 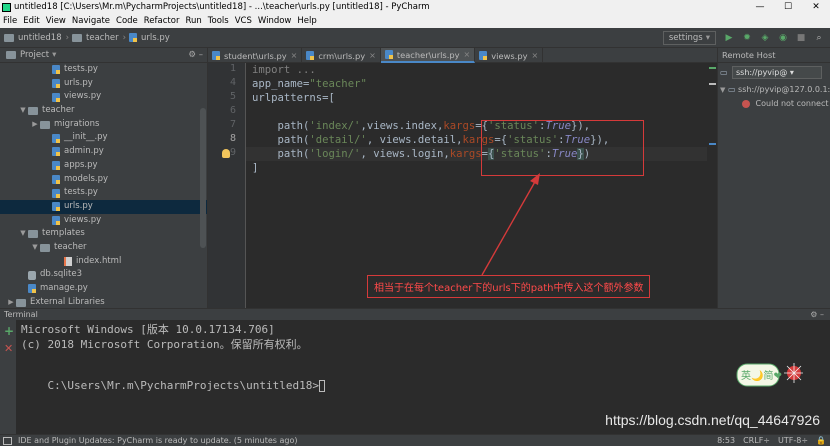 I want to click on project-panel-header: Project ▾ ⚙ –, so click(x=103, y=55).